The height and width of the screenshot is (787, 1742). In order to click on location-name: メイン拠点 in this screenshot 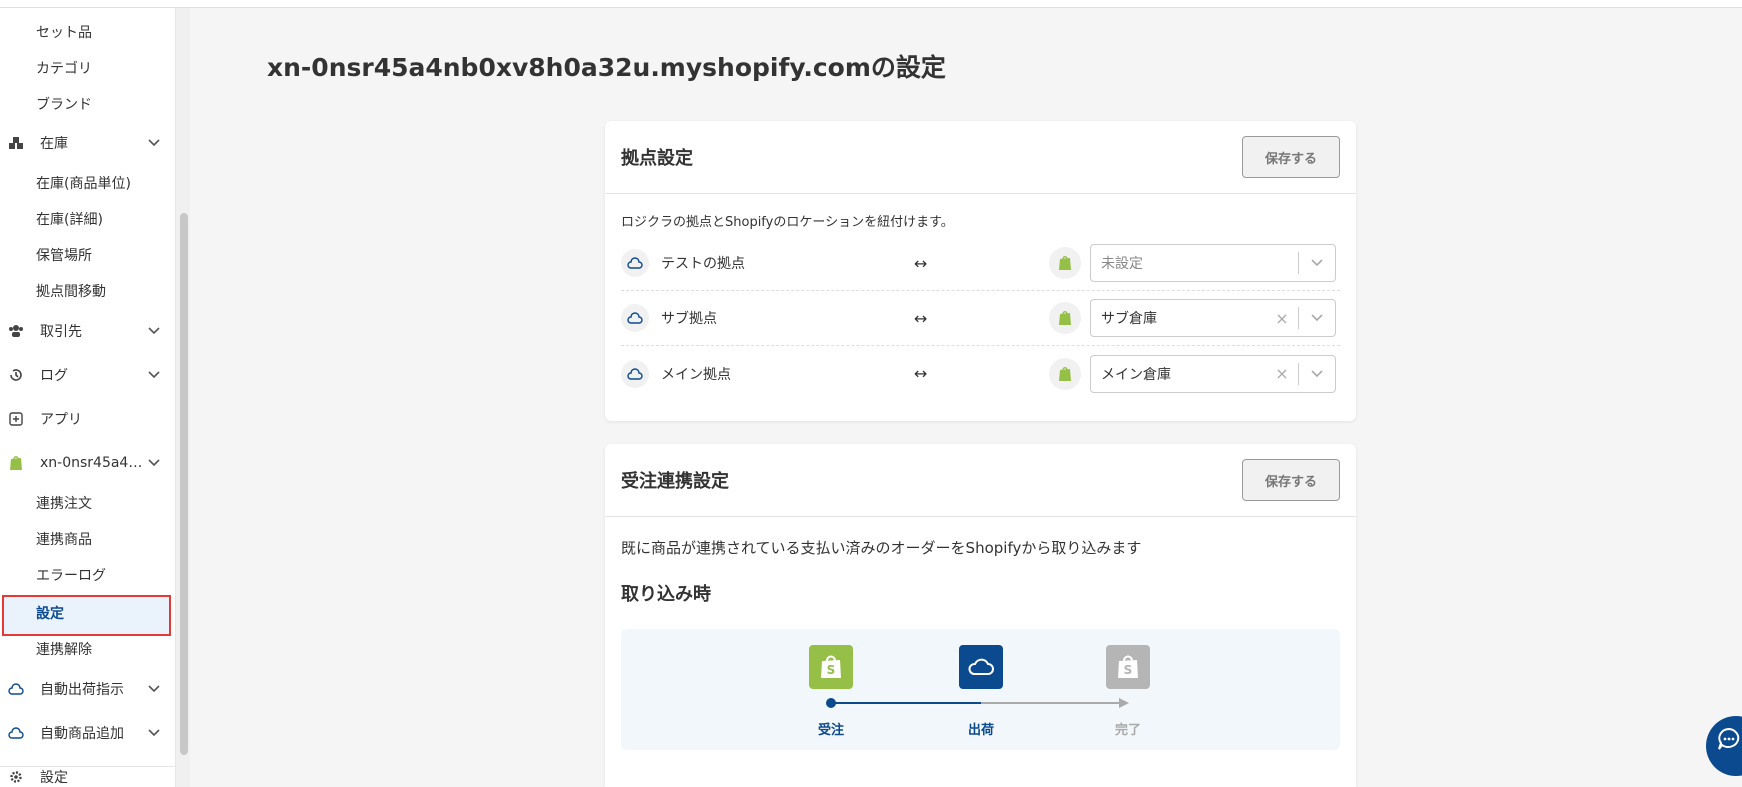, I will do `click(696, 374)`.